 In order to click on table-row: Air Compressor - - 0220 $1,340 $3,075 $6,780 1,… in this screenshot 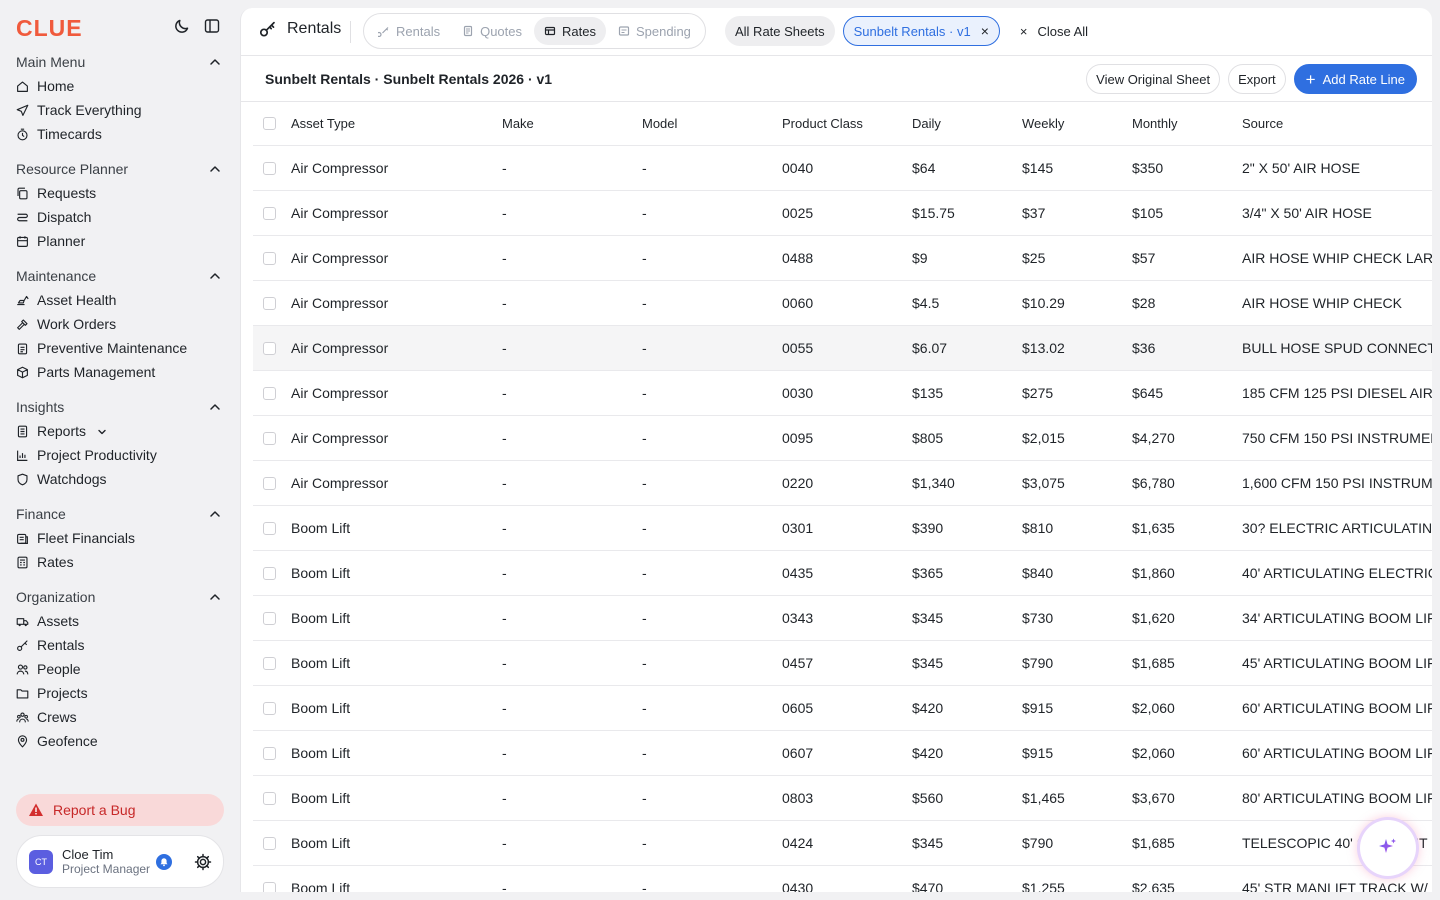, I will do `click(842, 483)`.